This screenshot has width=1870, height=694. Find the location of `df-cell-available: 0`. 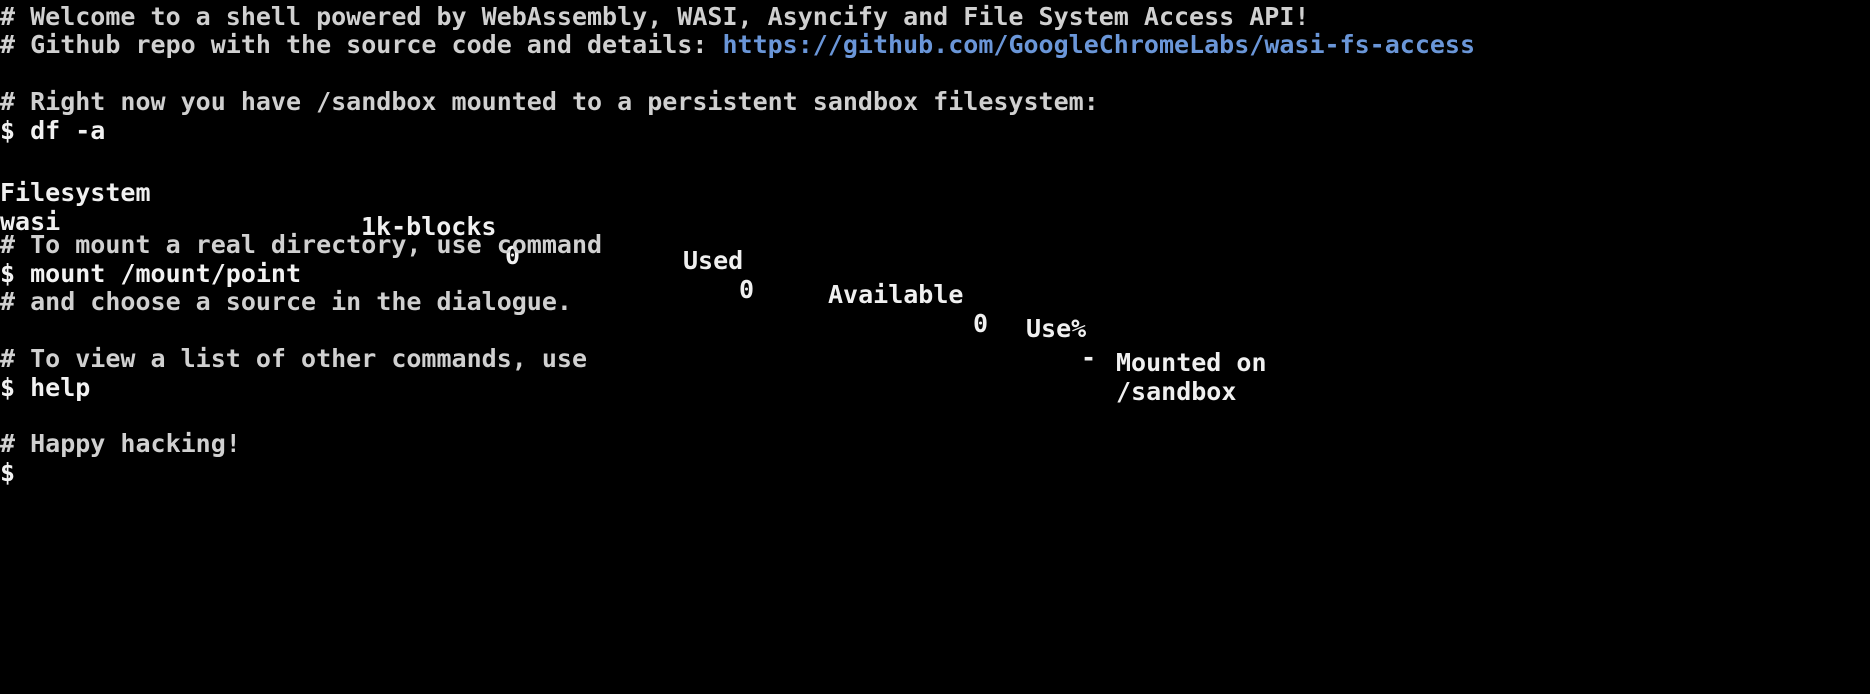

df-cell-available: 0 is located at coordinates (981, 323).